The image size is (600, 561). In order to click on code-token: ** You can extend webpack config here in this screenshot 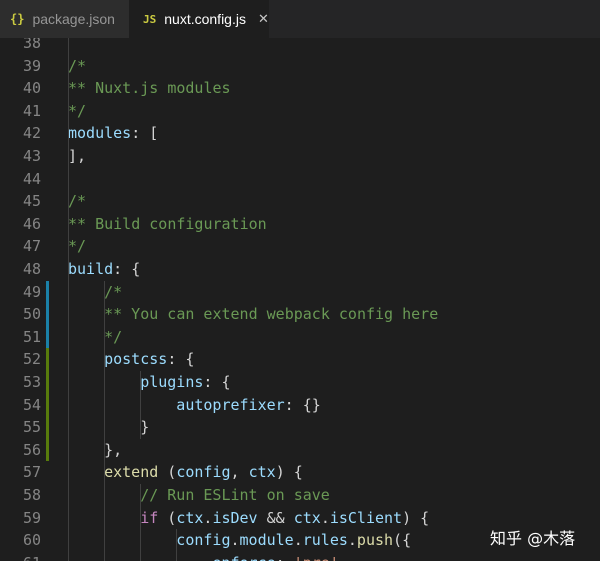, I will do `click(271, 314)`.